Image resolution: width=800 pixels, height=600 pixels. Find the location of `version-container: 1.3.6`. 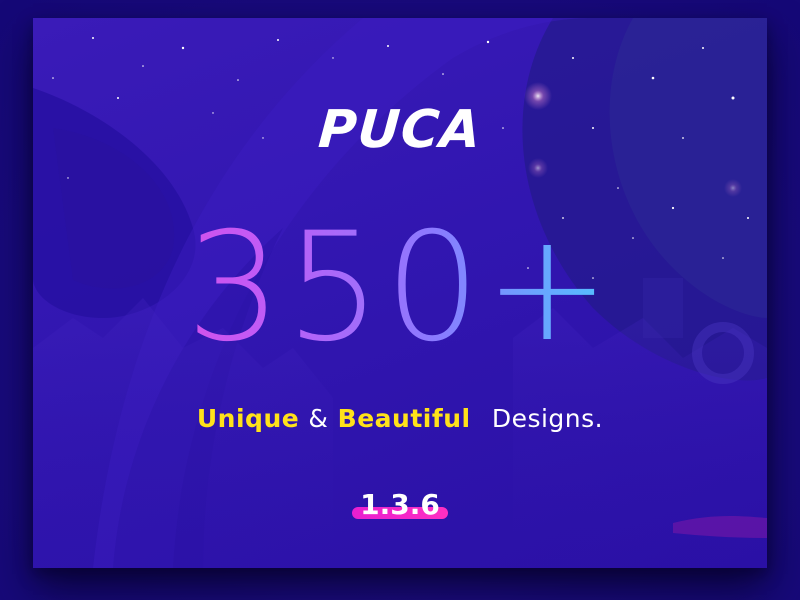

version-container: 1.3.6 is located at coordinates (400, 504).